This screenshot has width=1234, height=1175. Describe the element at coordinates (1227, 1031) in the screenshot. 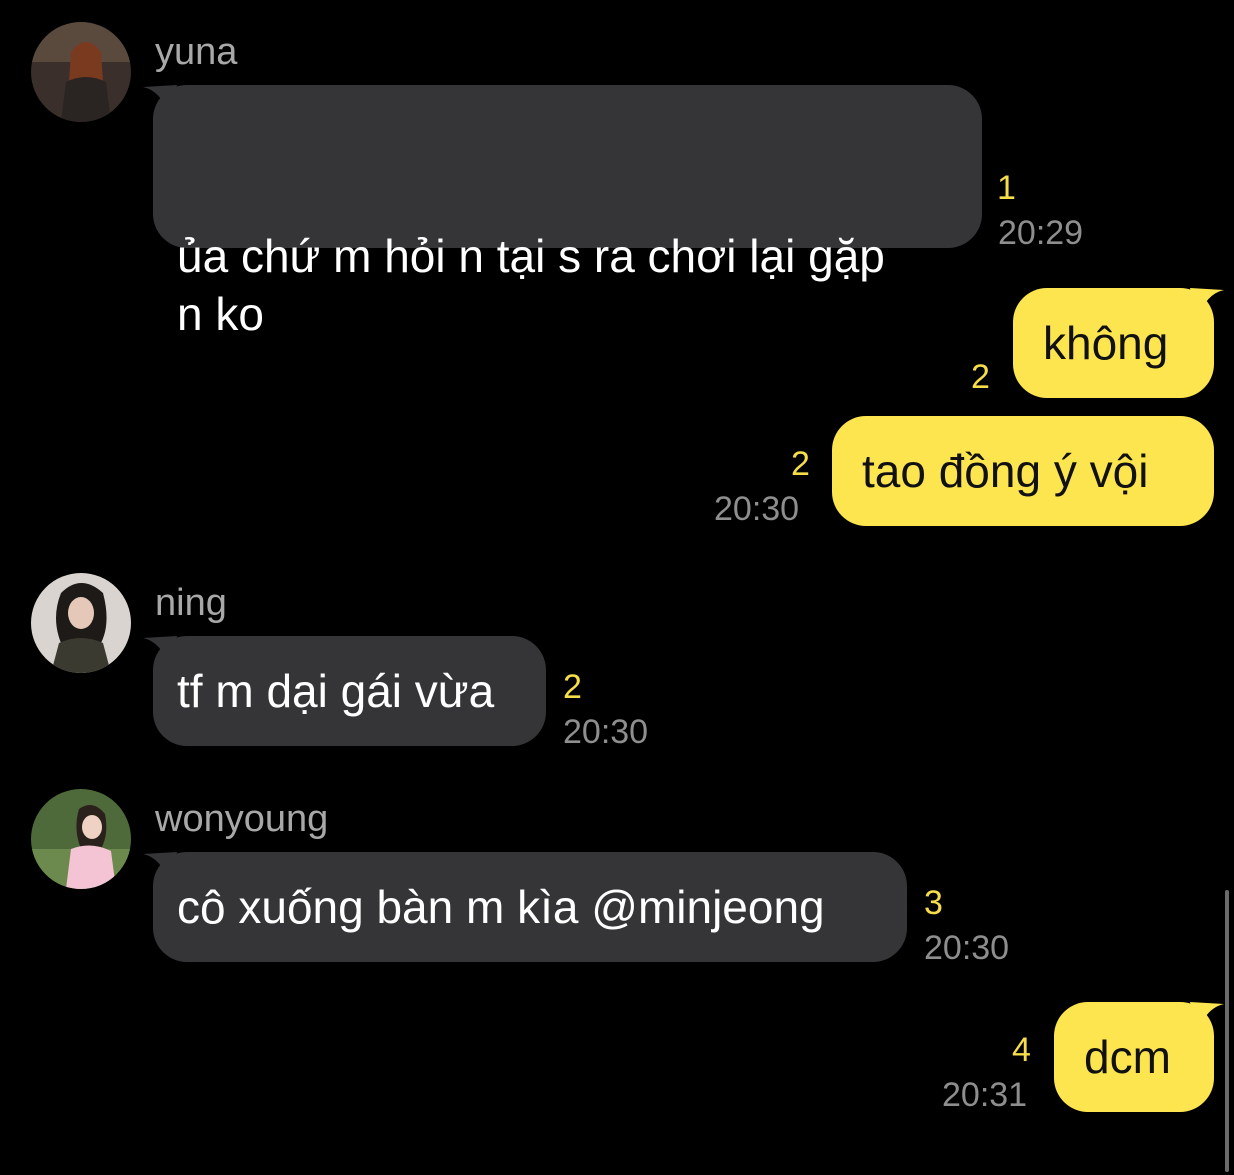

I see `scrollbar` at that location.